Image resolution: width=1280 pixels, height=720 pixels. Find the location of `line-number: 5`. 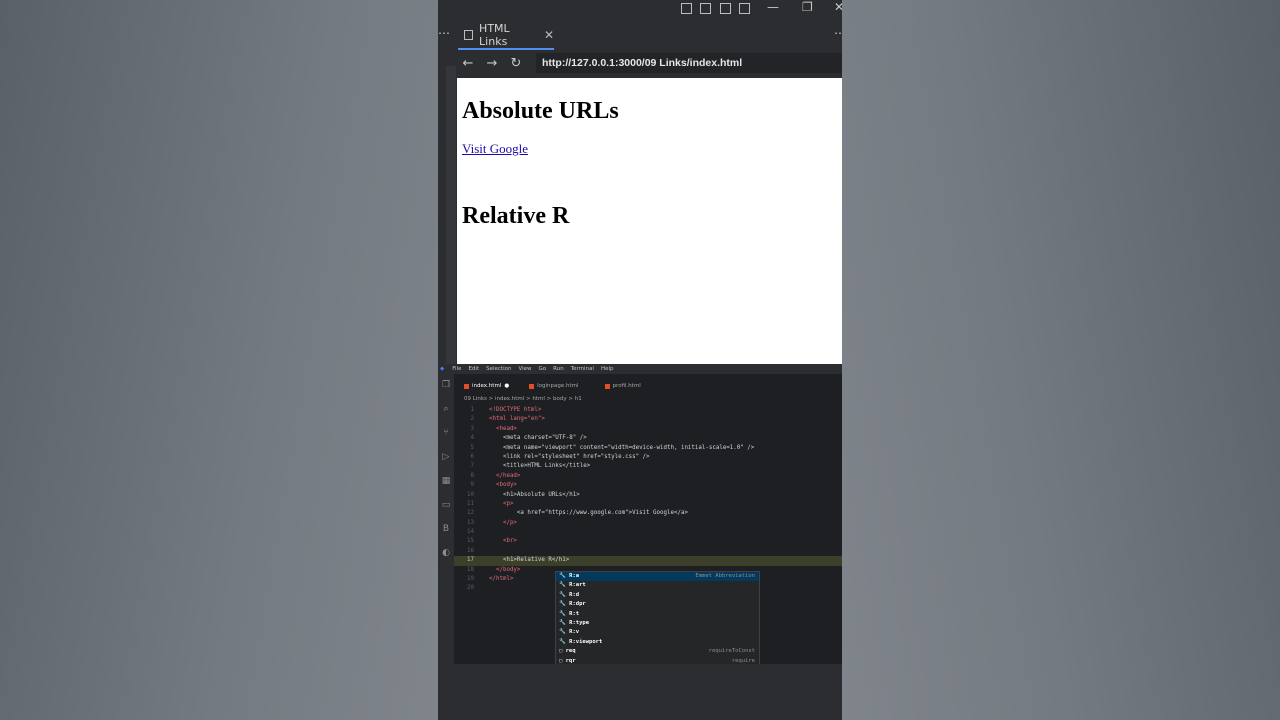

line-number: 5 is located at coordinates (472, 447).